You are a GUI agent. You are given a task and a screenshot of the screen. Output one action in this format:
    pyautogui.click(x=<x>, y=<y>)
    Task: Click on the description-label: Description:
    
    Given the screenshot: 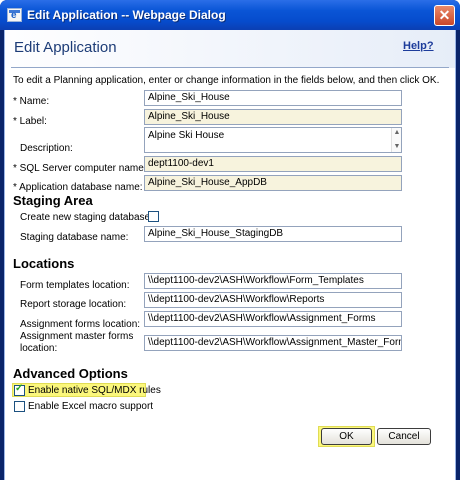 What is the action you would take?
    pyautogui.click(x=46, y=148)
    